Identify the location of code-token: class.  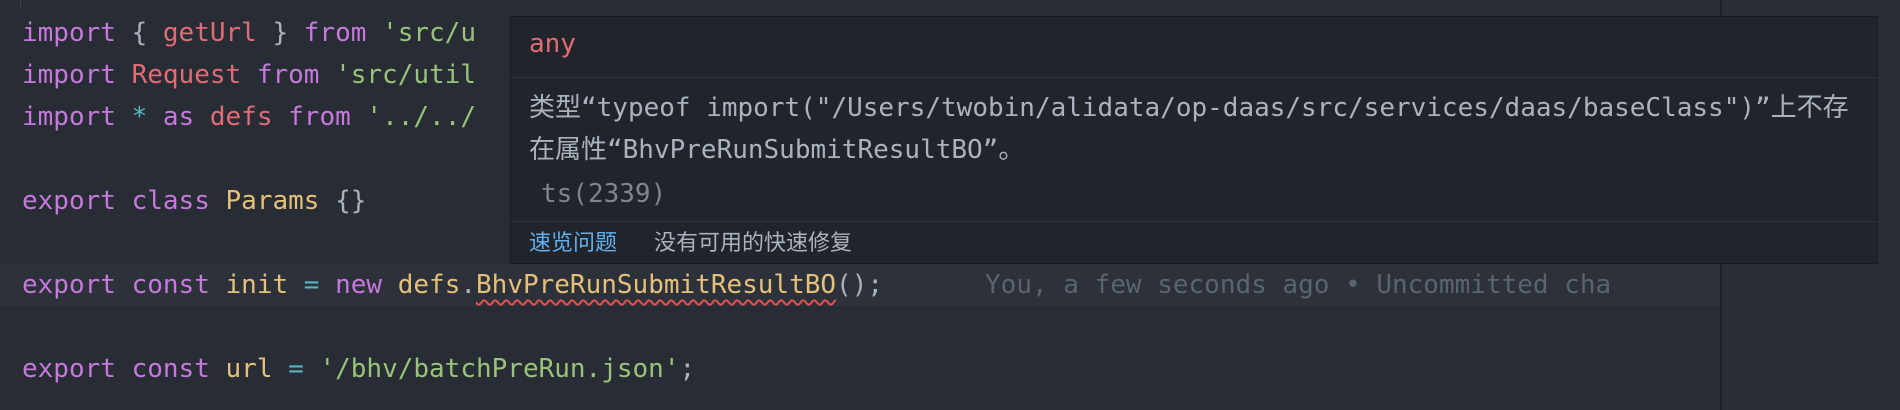
(170, 201).